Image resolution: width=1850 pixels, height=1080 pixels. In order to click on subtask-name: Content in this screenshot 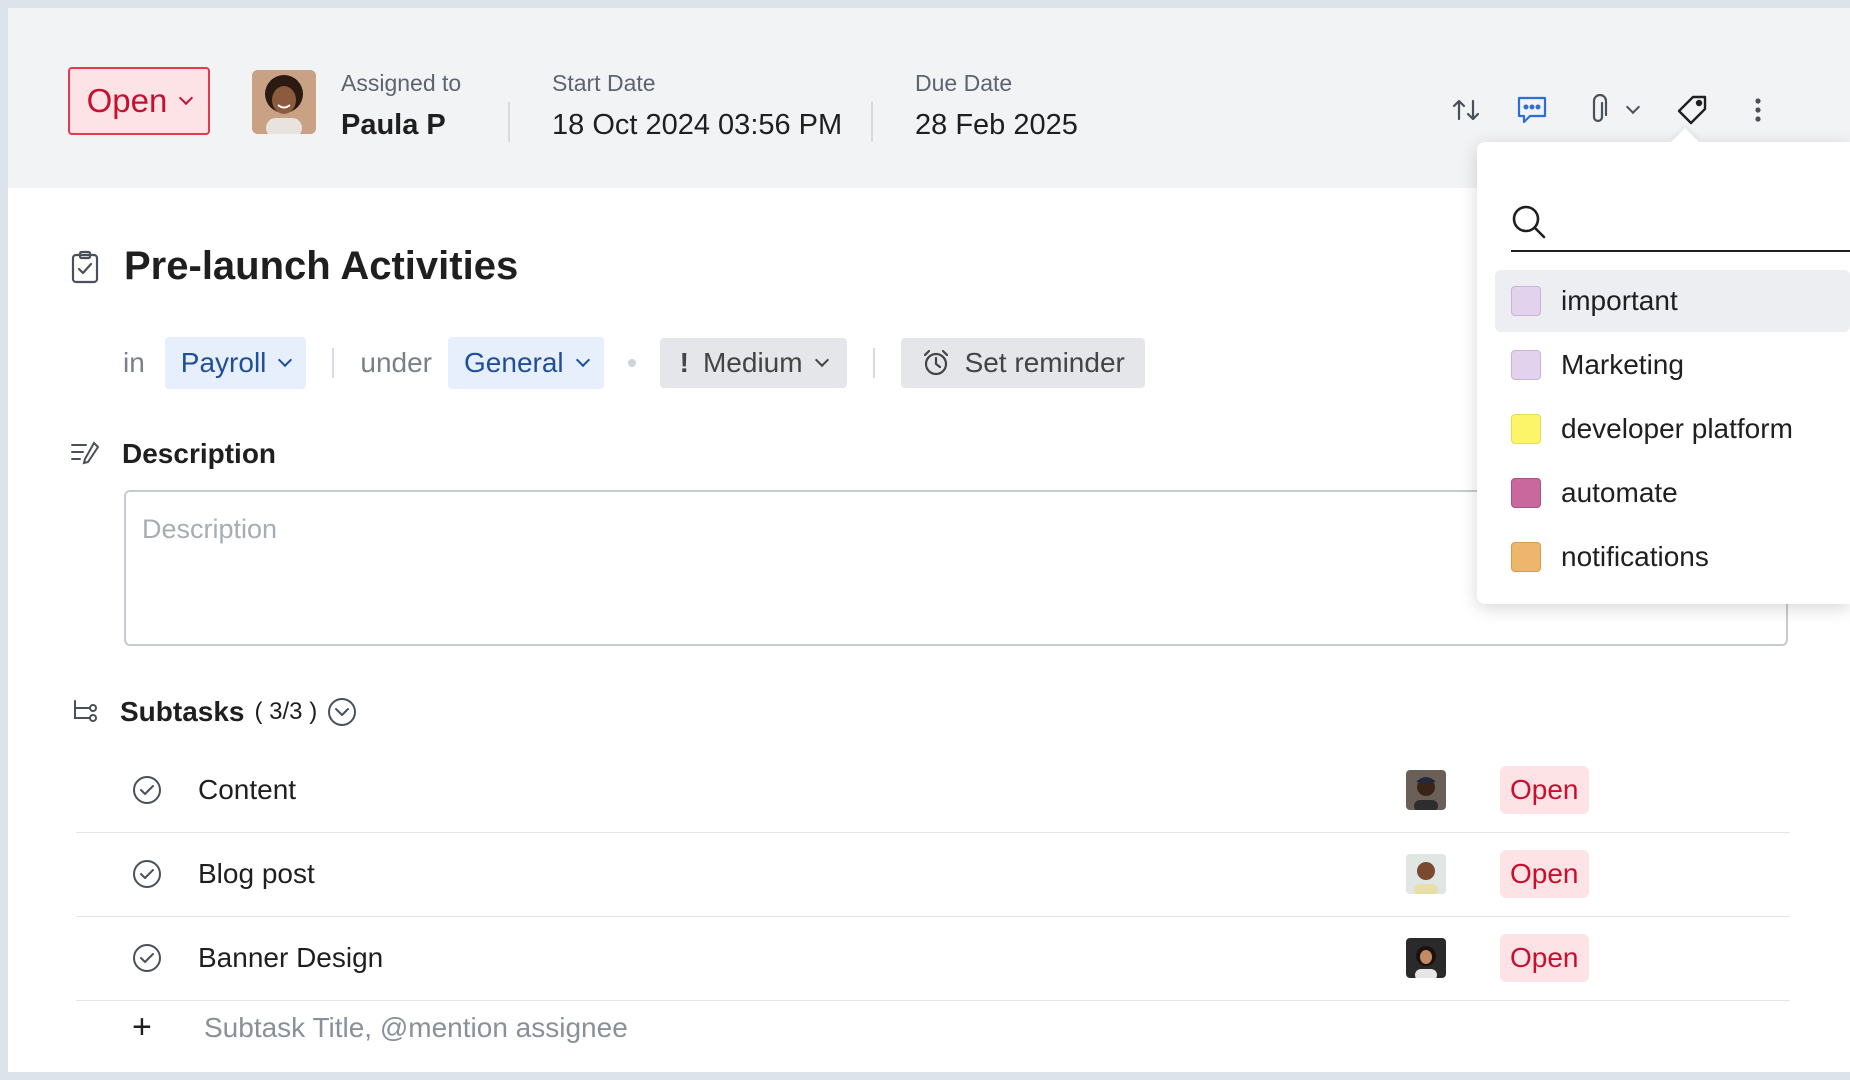, I will do `click(247, 790)`.